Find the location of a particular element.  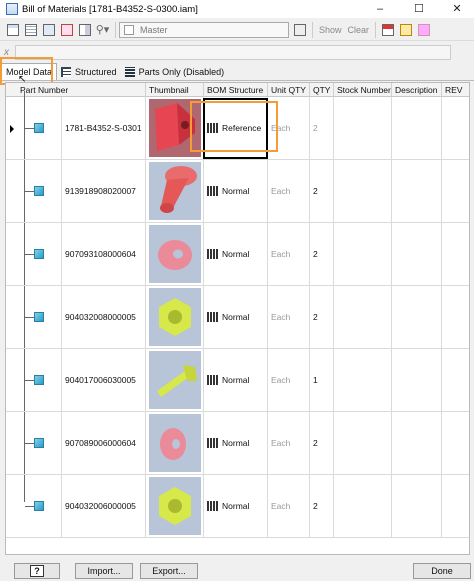

clear-button: Clear is located at coordinates (359, 30).